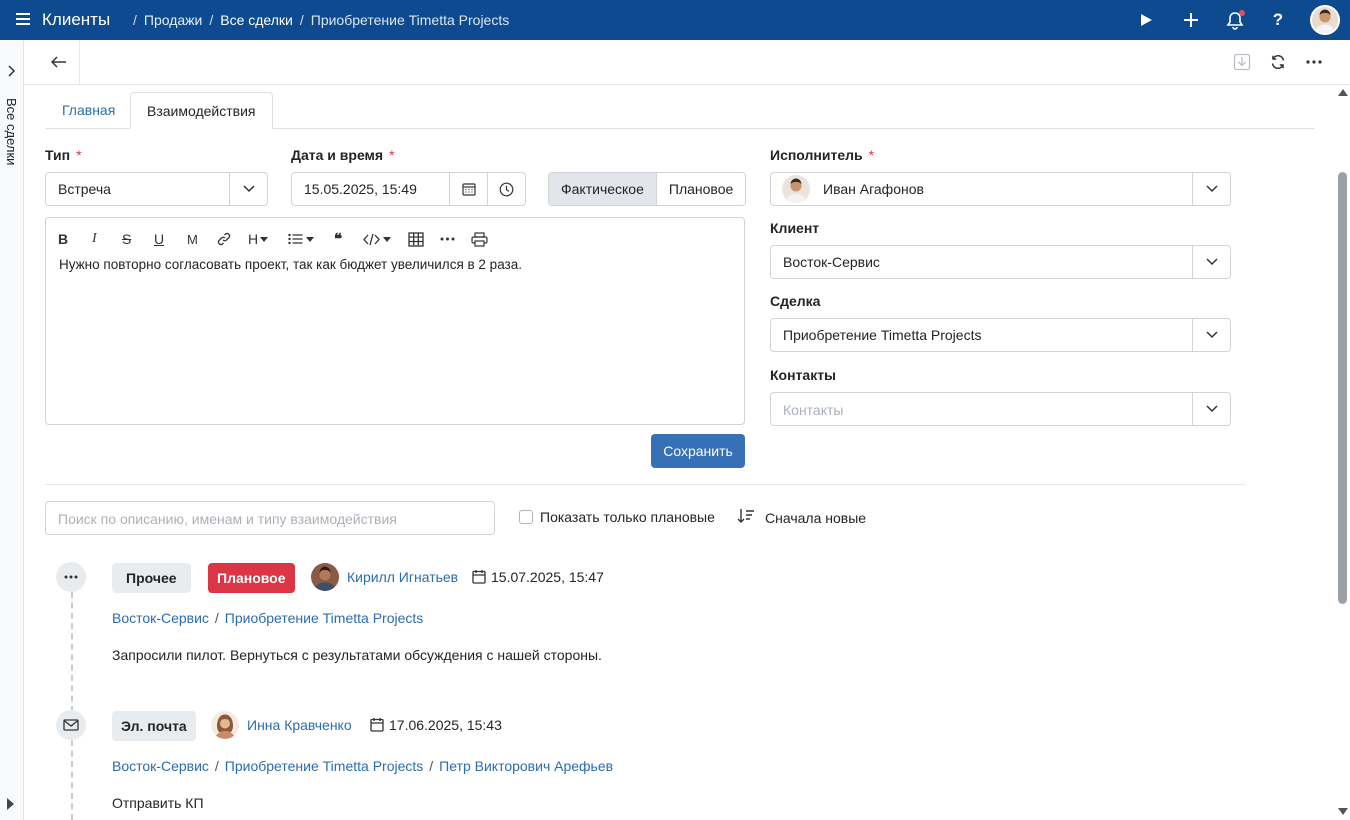  I want to click on interaction-datetime: 15.07.2025, 15:47, so click(547, 577).